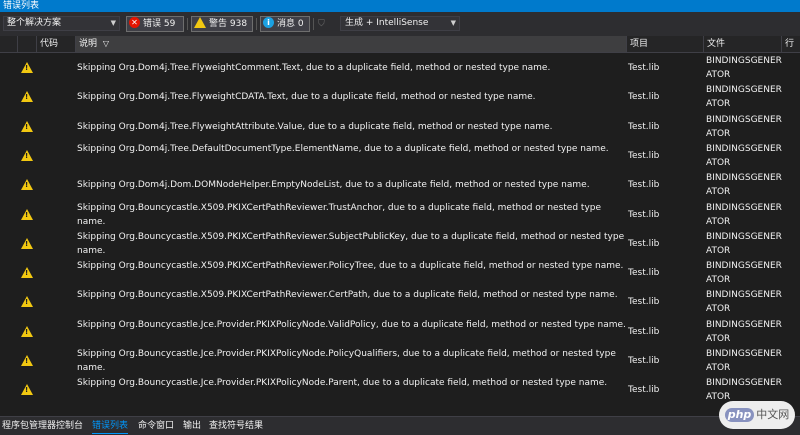 Image resolution: width=800 pixels, height=435 pixels. What do you see at coordinates (42, 426) in the screenshot?
I see `tab-package-manager-console: 程序包管理器控制台` at bounding box center [42, 426].